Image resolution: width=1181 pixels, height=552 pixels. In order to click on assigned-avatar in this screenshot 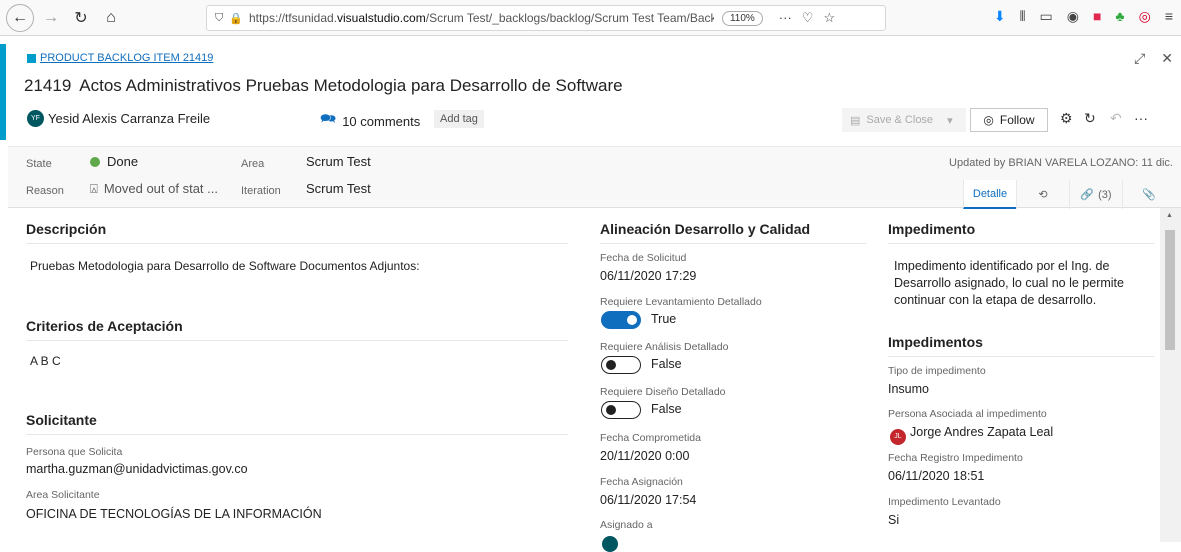, I will do `click(610, 544)`.